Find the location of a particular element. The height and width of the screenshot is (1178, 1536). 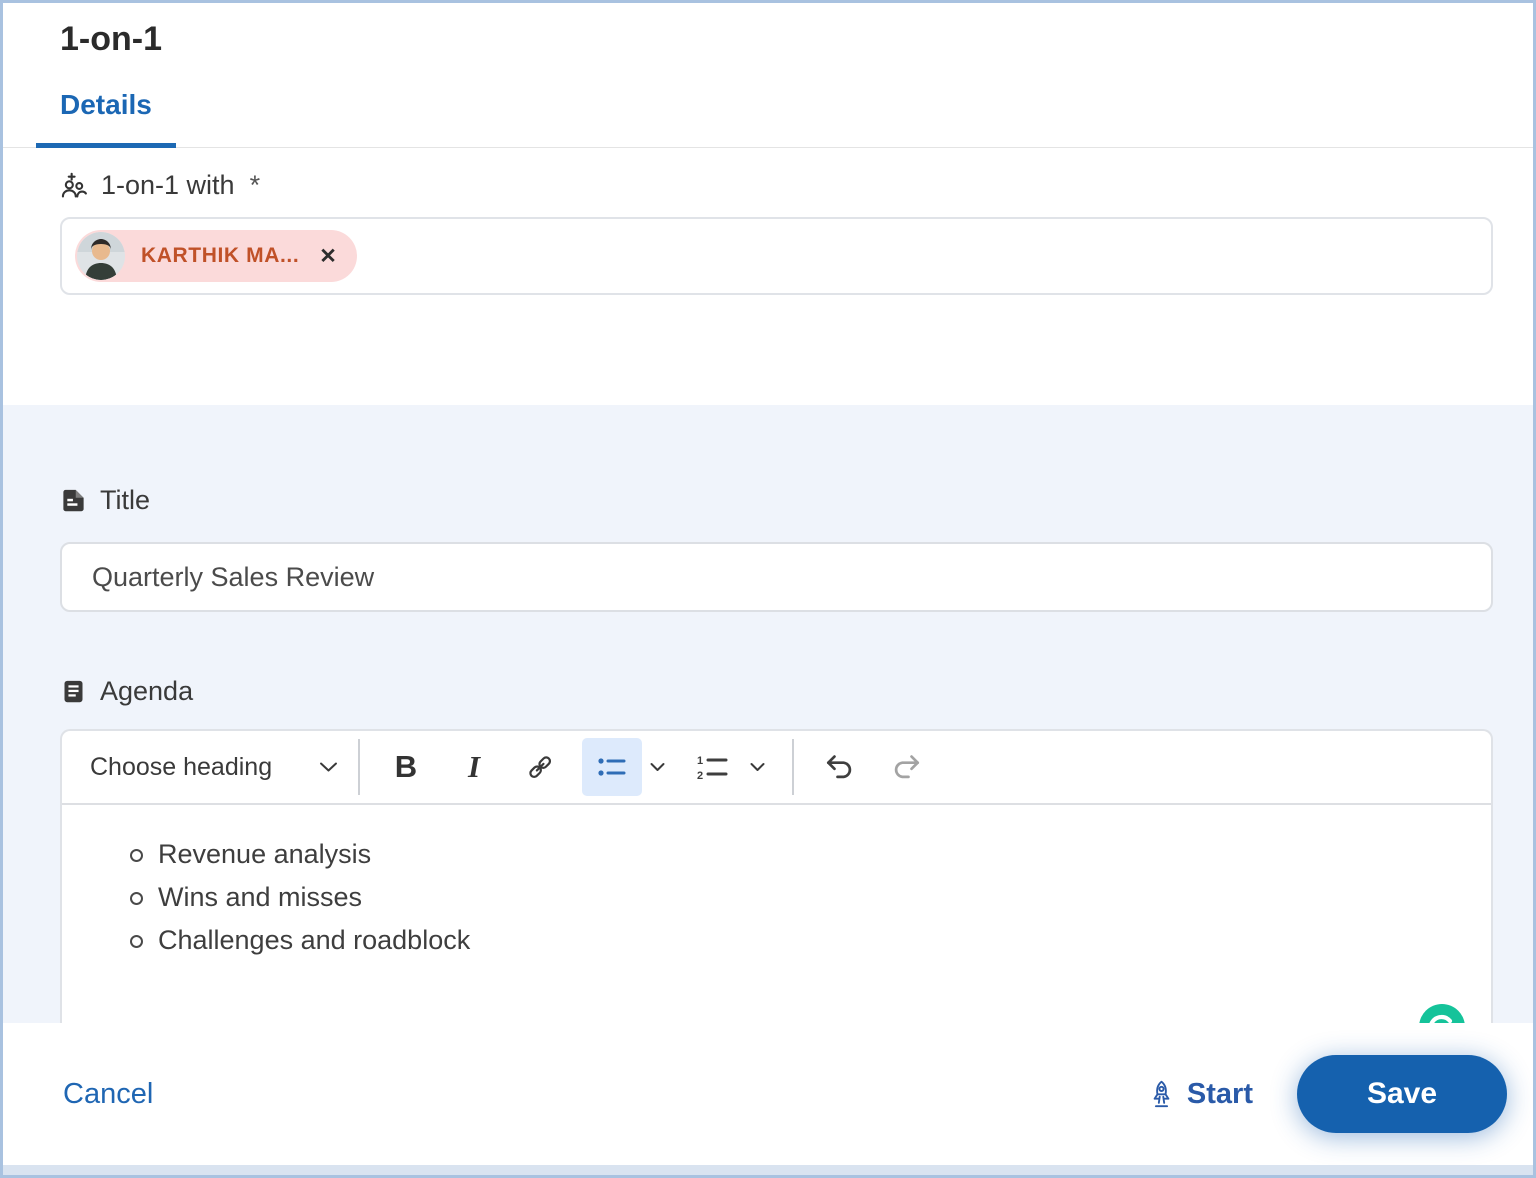

redo-icon is located at coordinates (906, 767).